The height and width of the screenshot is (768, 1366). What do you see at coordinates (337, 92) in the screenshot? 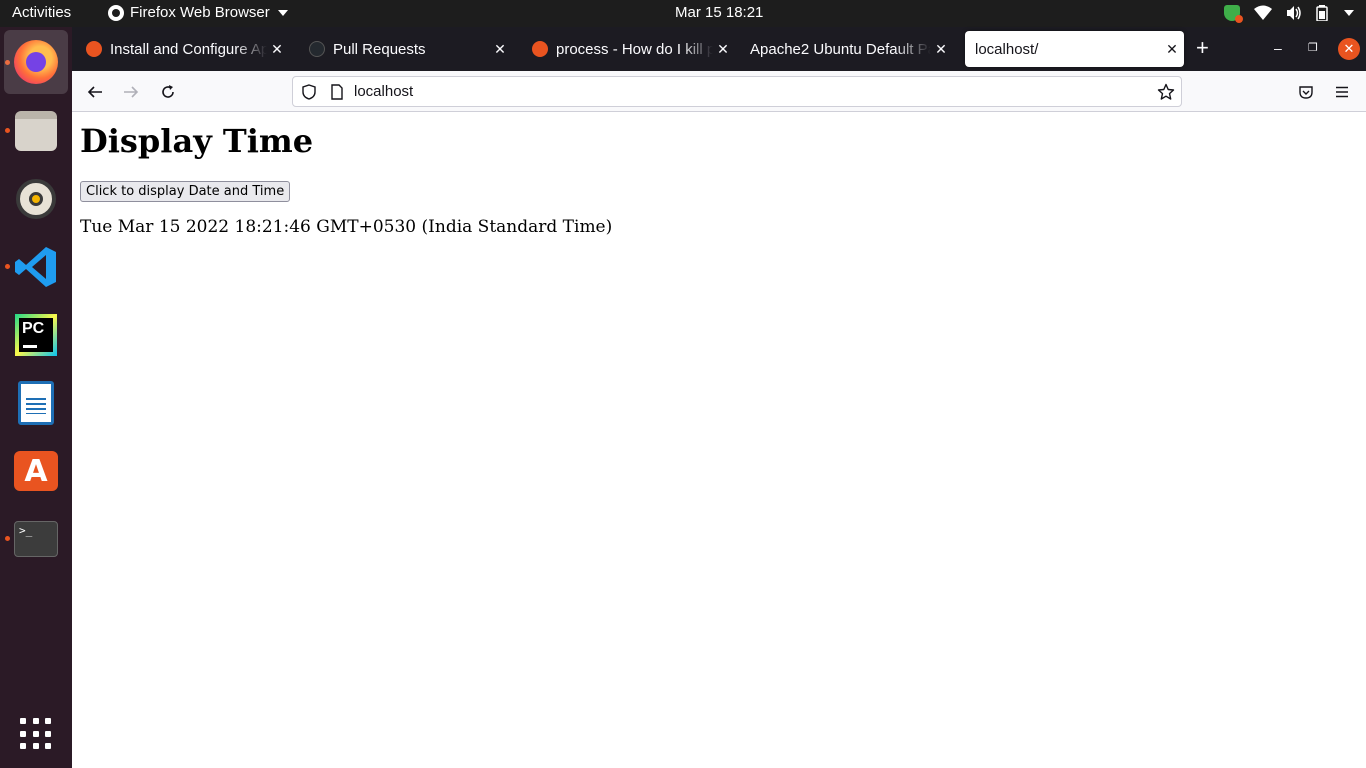
I see `page-icon` at bounding box center [337, 92].